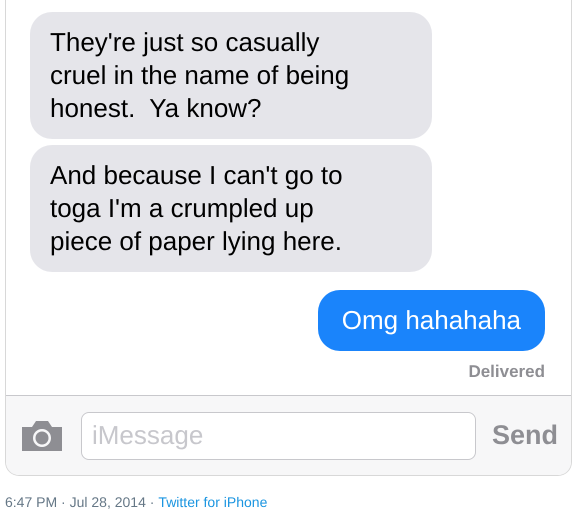 This screenshot has height=528, width=588. Describe the element at coordinates (506, 372) in the screenshot. I see `delivery-status: Delivered` at that location.